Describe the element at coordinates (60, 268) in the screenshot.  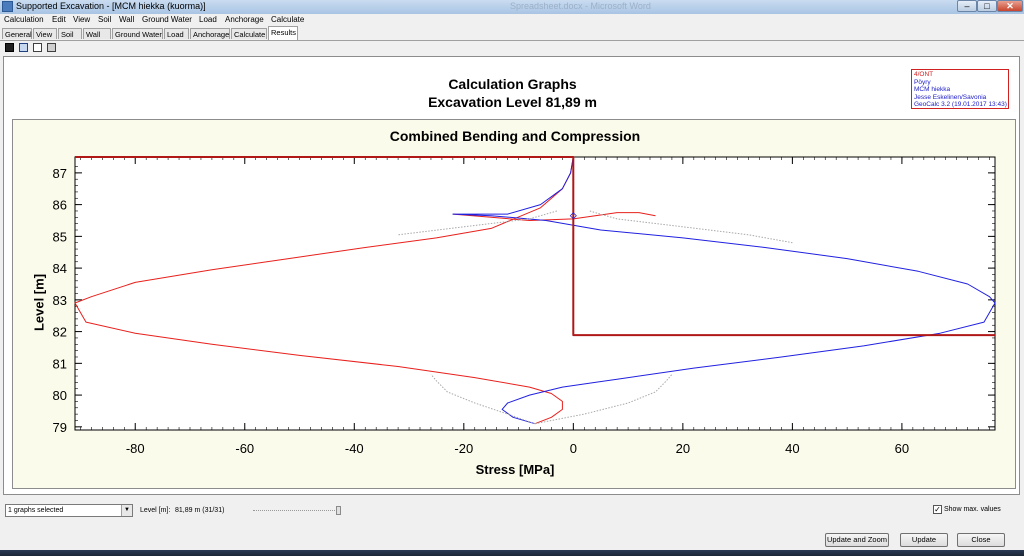
I see `y-tick-label: 84` at that location.